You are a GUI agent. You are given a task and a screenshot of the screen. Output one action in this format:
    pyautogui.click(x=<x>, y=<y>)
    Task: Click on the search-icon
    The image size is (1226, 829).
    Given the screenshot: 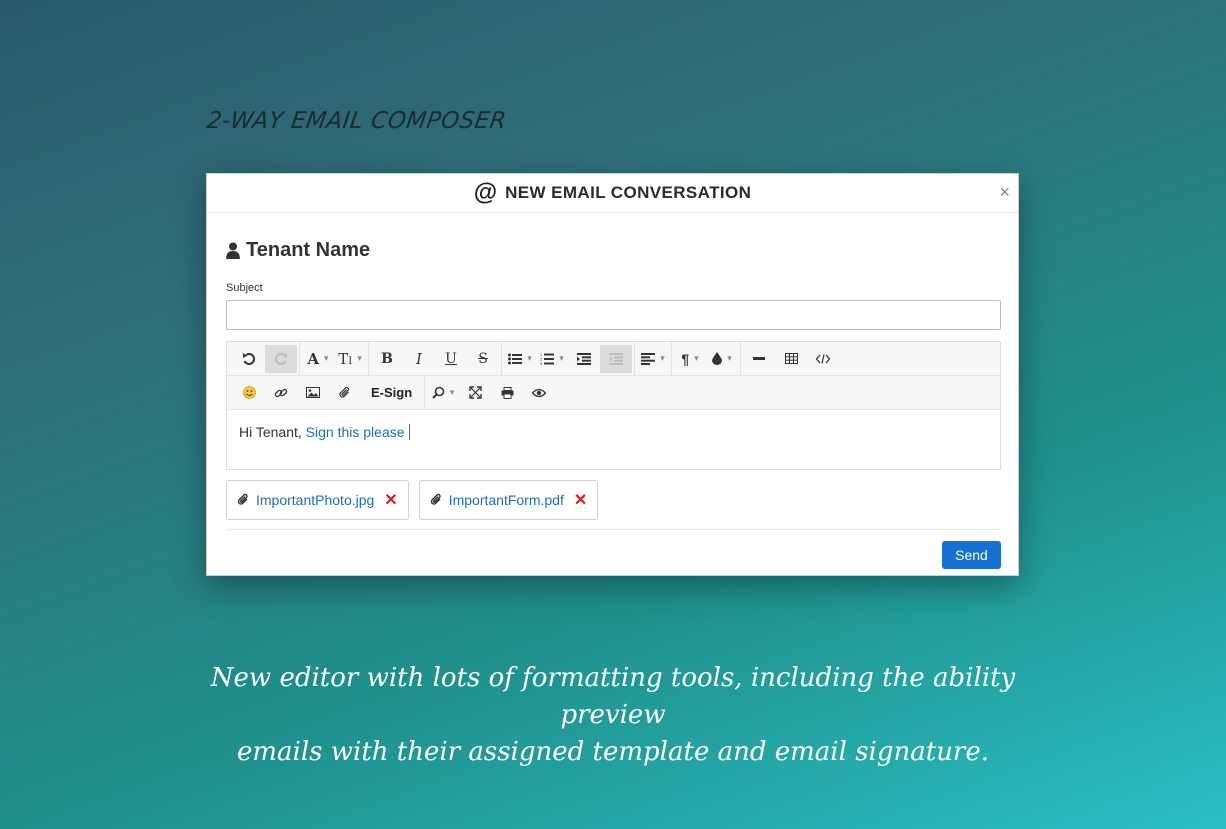 What is the action you would take?
    pyautogui.click(x=438, y=392)
    